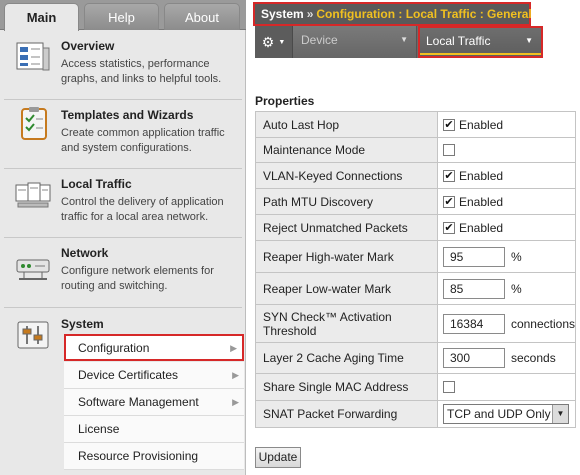 The image size is (580, 475). I want to click on property-label: SNAT Packet Forwarding, so click(347, 414).